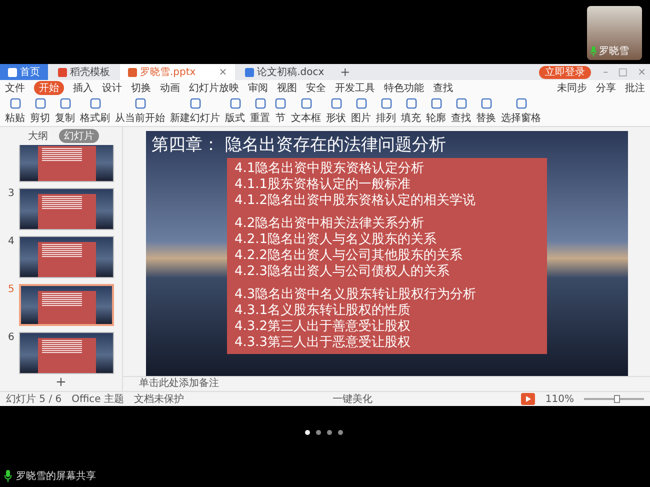 This screenshot has height=487, width=650. I want to click on toolbar-button: 图片, so click(361, 111).